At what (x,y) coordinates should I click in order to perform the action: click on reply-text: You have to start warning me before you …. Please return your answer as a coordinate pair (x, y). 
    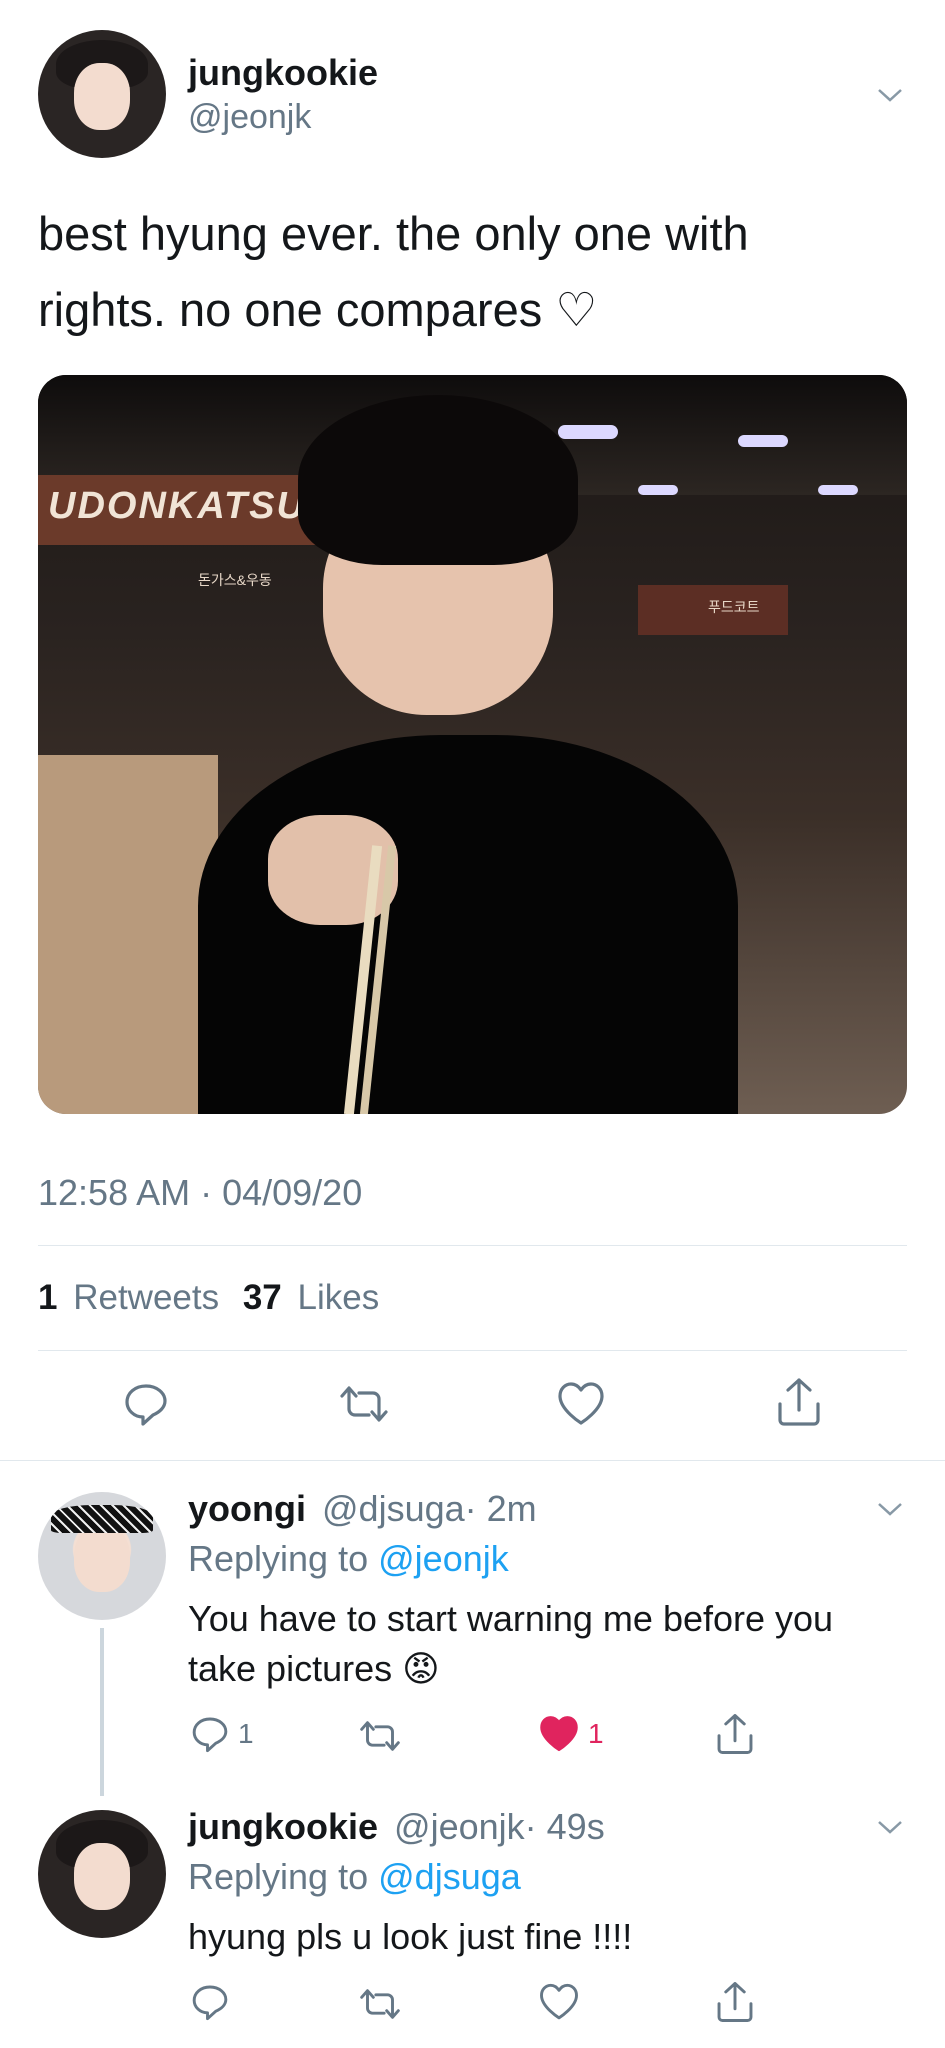
    Looking at the image, I should click on (511, 1643).